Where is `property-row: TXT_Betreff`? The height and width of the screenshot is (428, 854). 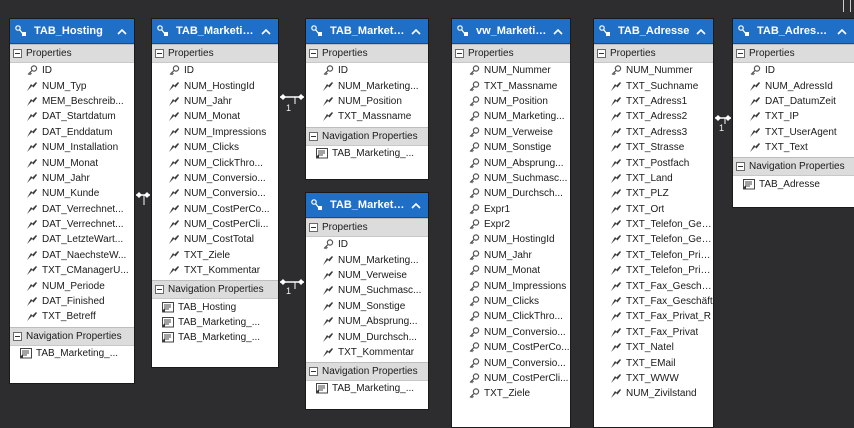 property-row: TXT_Betreff is located at coordinates (72, 316).